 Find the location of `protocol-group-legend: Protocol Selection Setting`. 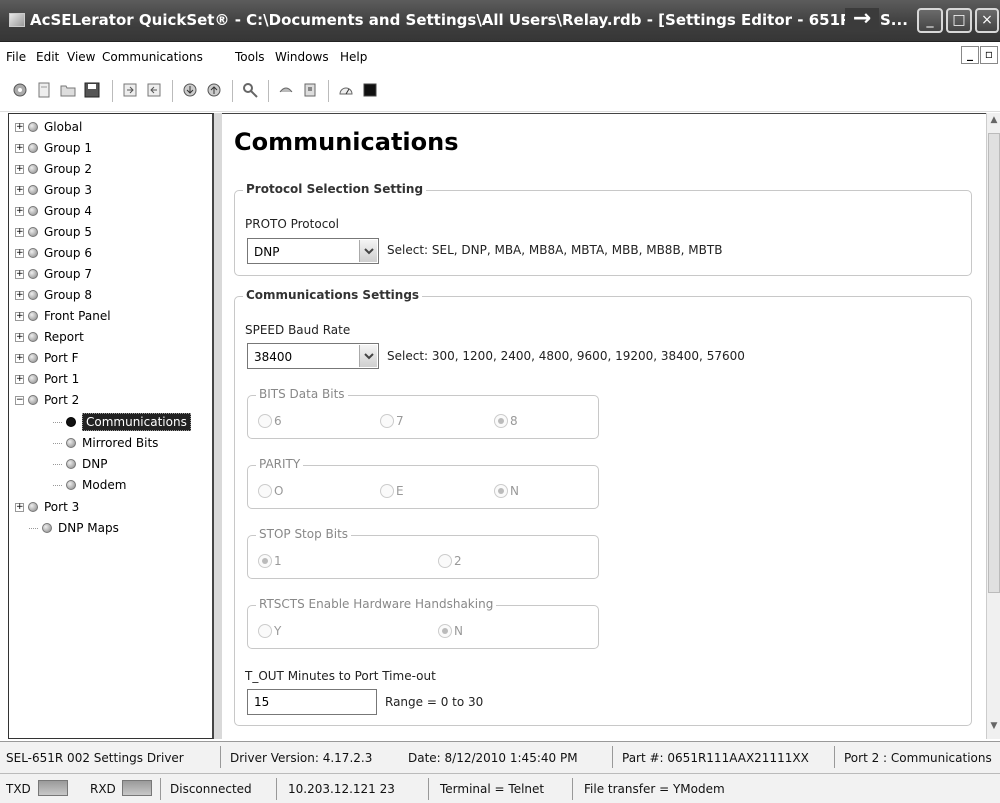

protocol-group-legend: Protocol Selection Setting is located at coordinates (335, 189).